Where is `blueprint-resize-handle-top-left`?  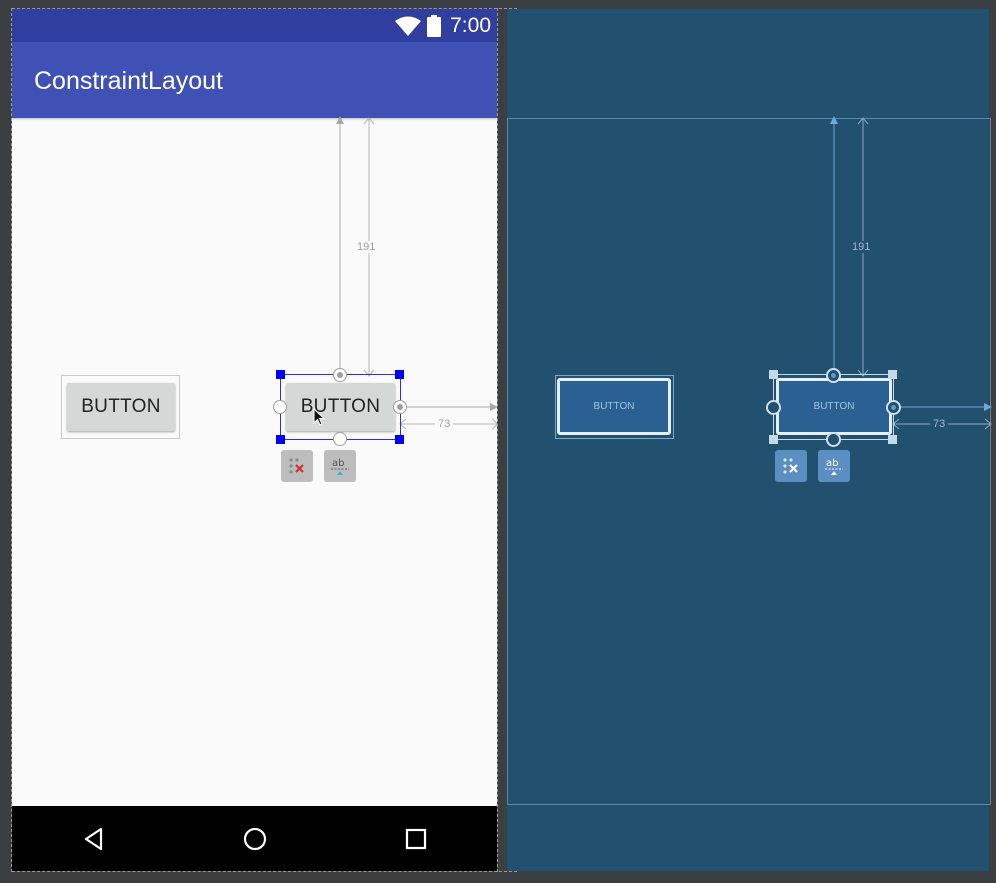 blueprint-resize-handle-top-left is located at coordinates (773, 374).